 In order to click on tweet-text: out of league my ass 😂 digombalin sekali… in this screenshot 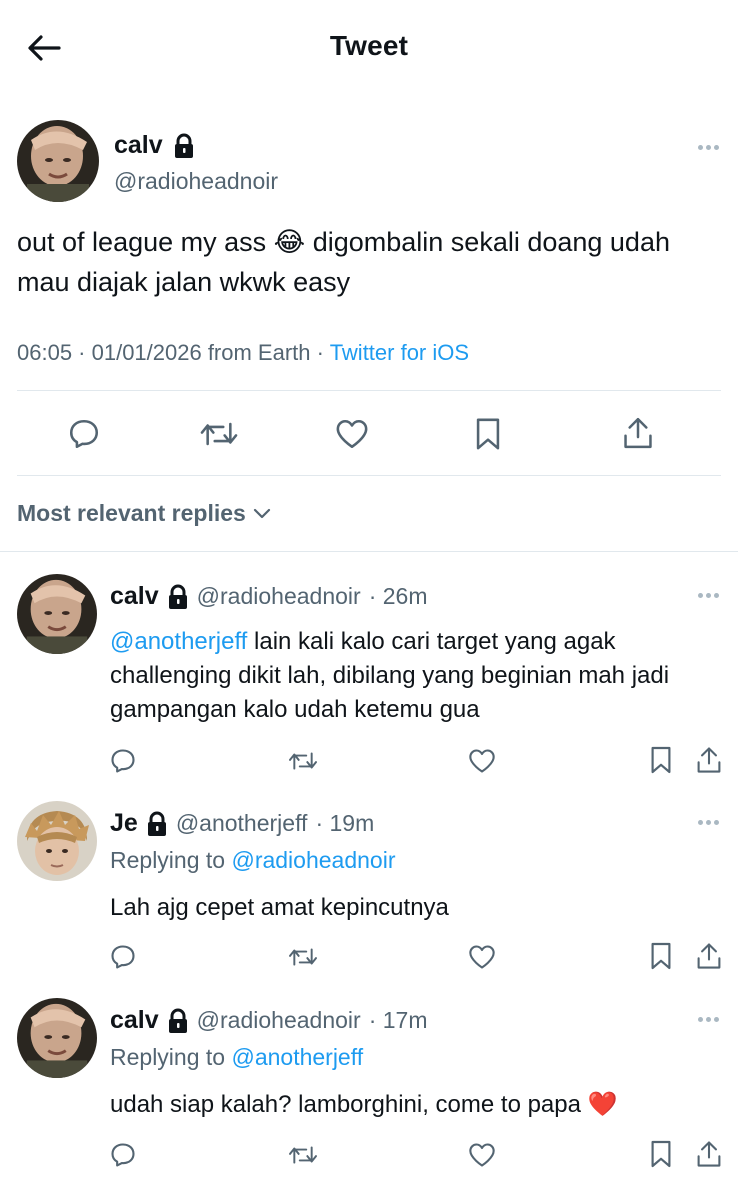, I will do `click(367, 262)`.